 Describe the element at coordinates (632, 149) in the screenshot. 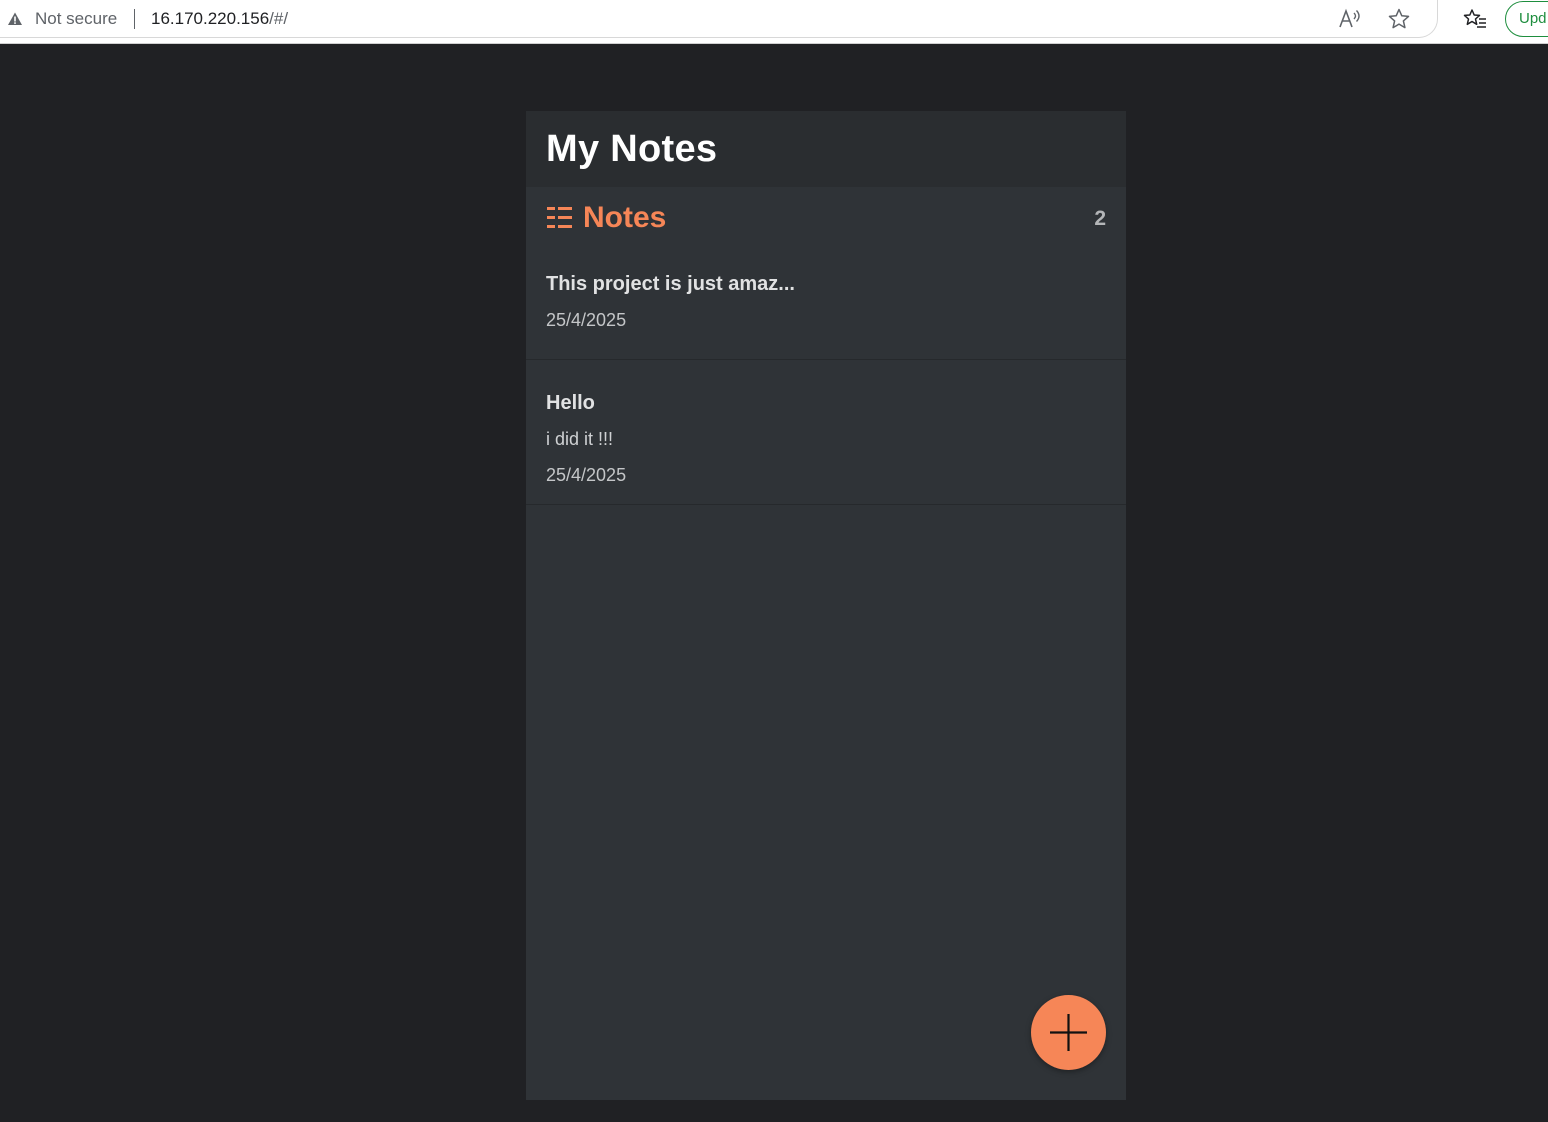

I see `page-title: My Notes` at that location.